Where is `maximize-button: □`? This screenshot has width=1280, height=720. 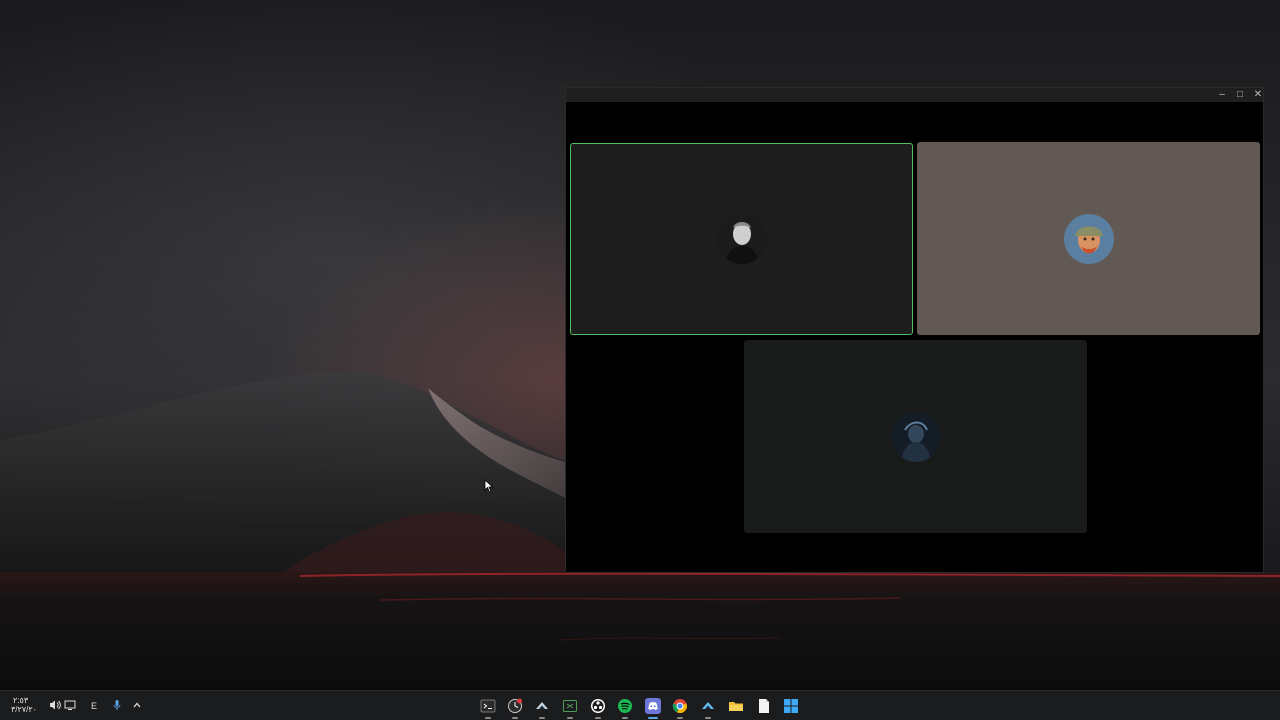
maximize-button: □ is located at coordinates (1240, 95).